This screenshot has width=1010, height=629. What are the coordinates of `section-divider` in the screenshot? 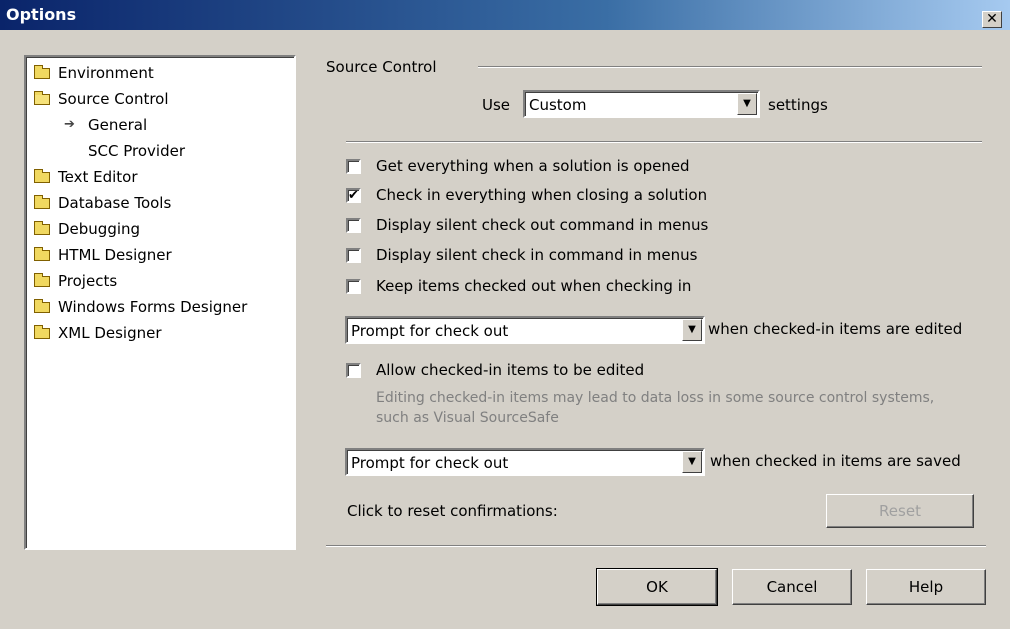 It's located at (664, 142).